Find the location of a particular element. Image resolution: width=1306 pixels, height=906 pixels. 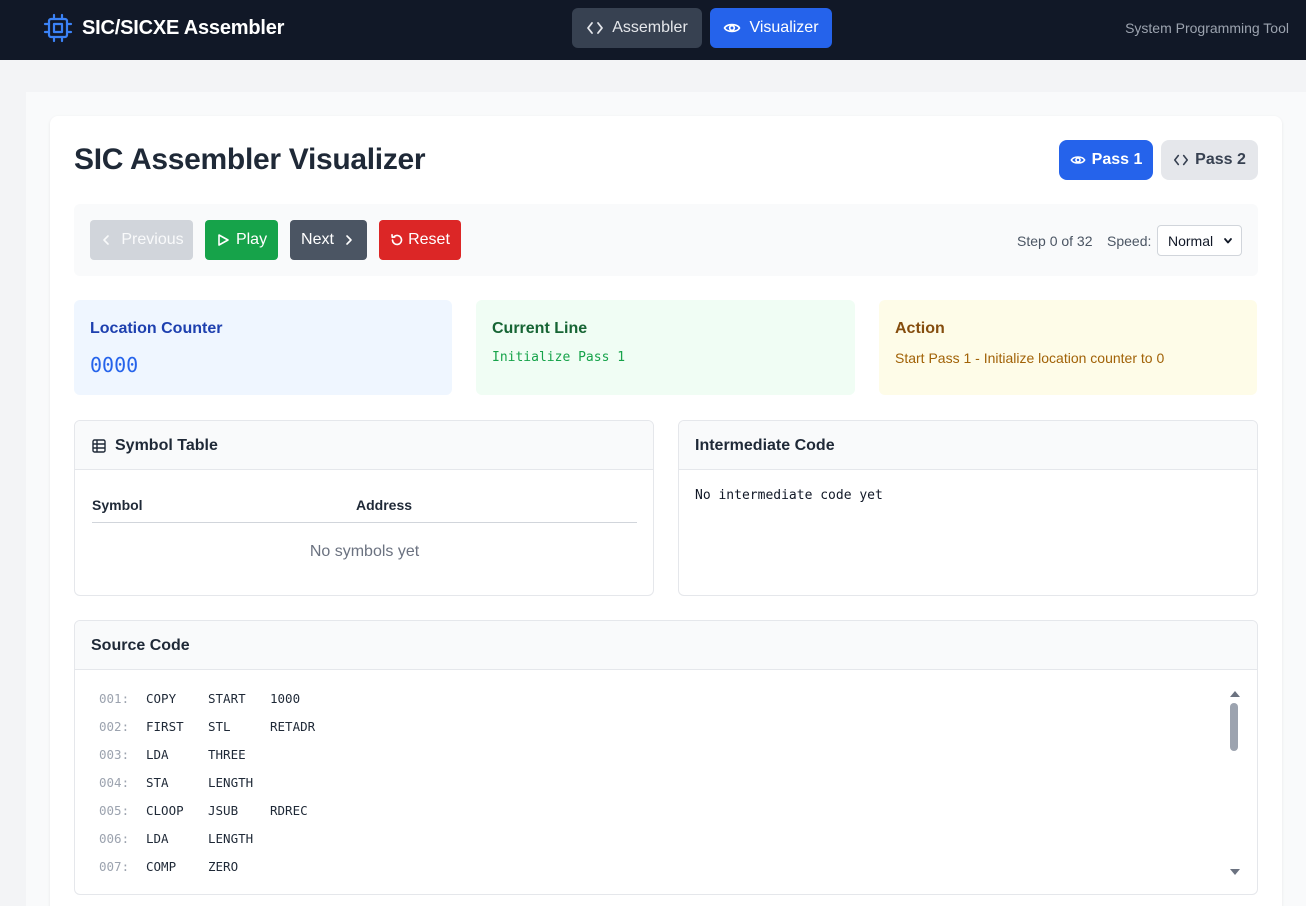

symbol-table-empty: No symbols yet is located at coordinates (364, 551).